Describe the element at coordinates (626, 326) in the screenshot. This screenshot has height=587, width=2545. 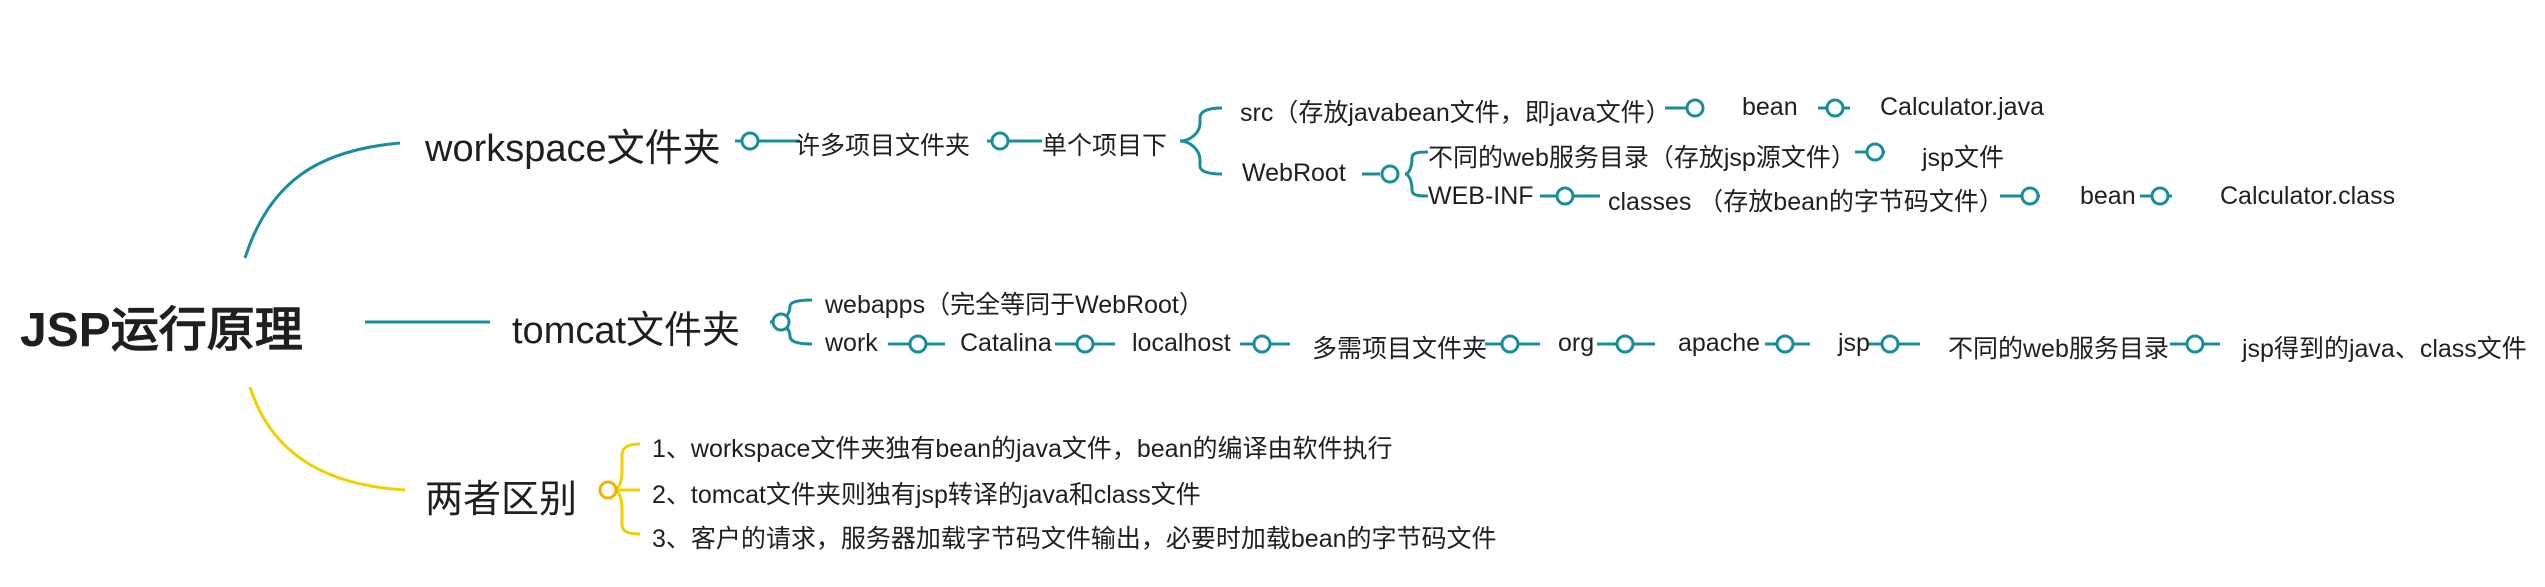
I see `branch-tomcat: tomcat文件夹` at that location.